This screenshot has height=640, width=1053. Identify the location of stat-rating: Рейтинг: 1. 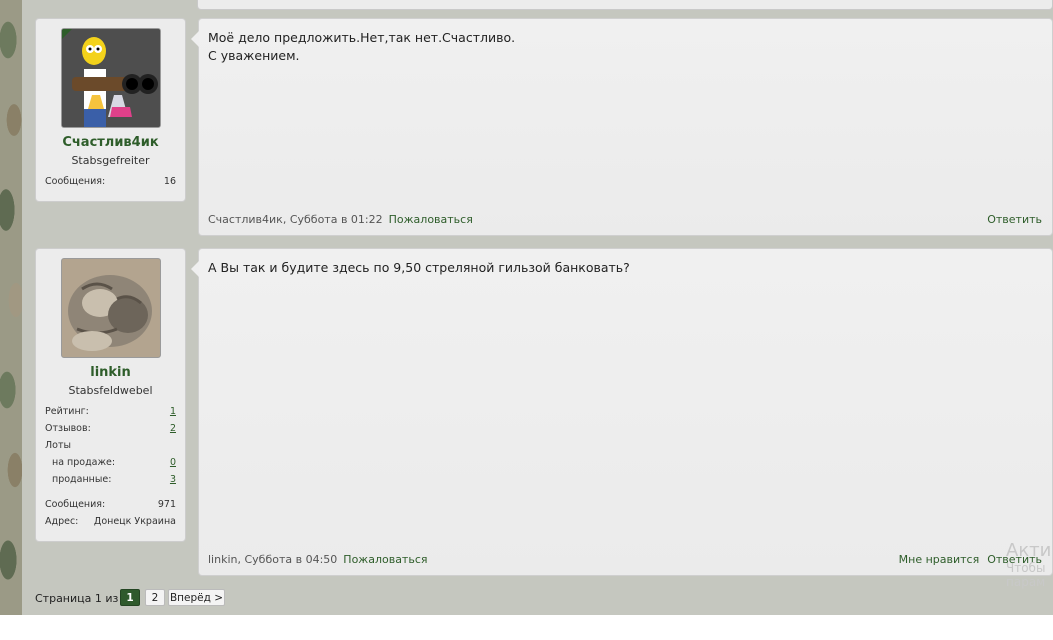
(110, 413).